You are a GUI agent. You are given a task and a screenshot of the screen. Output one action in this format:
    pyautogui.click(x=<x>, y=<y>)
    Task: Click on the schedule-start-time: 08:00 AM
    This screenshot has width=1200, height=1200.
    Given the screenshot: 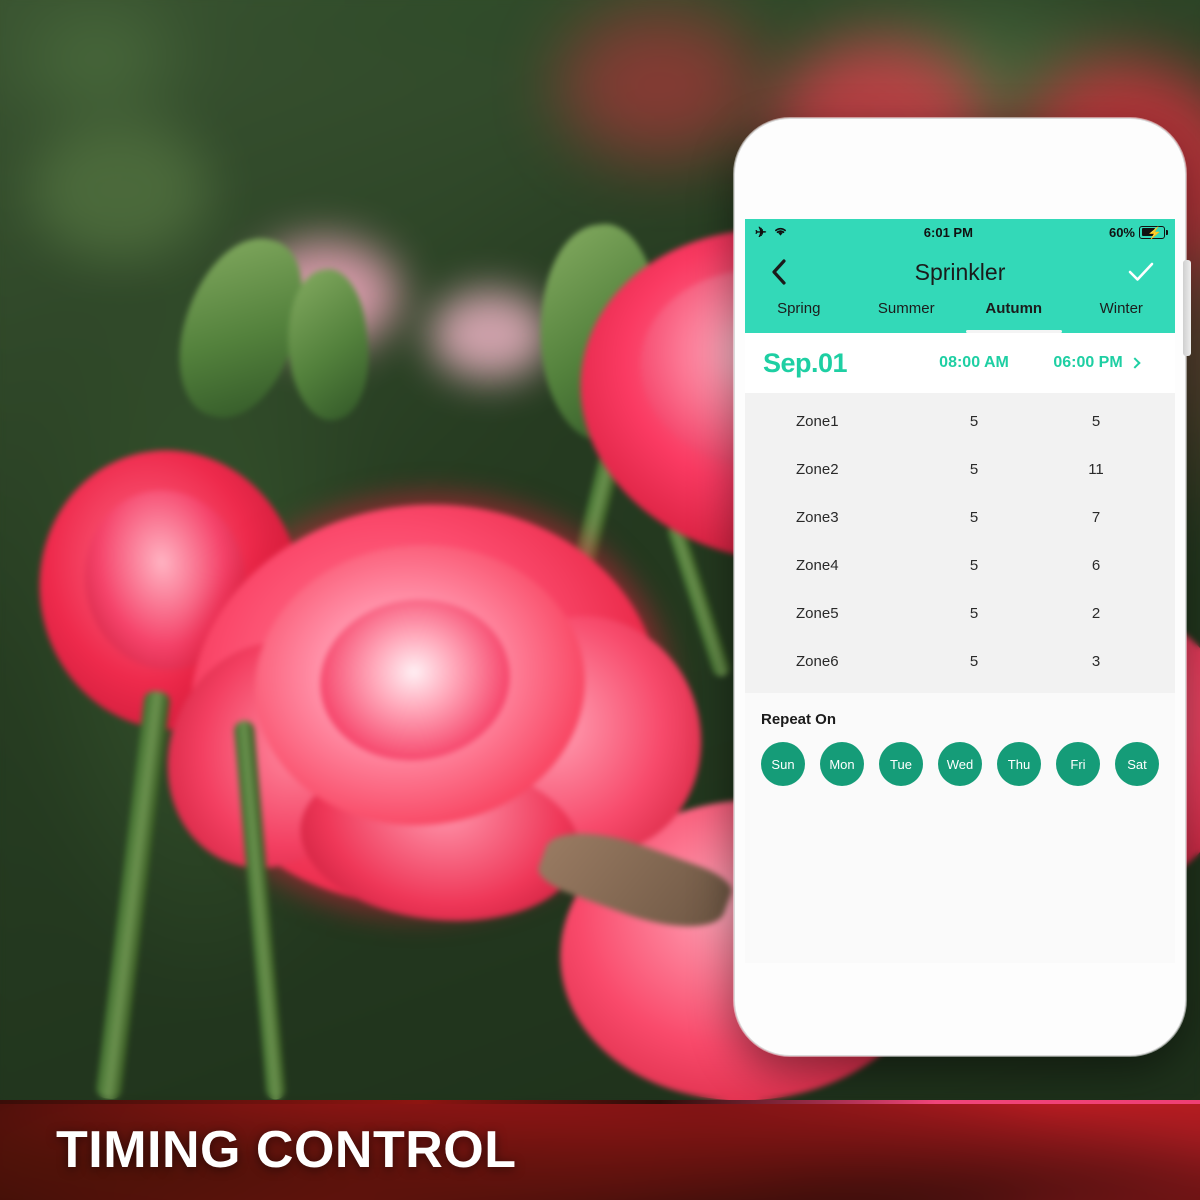 What is the action you would take?
    pyautogui.click(x=974, y=363)
    